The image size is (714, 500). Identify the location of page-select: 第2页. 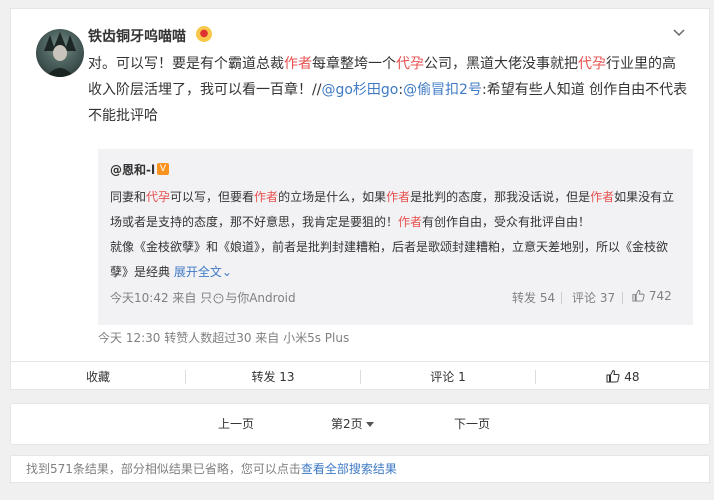
(353, 424).